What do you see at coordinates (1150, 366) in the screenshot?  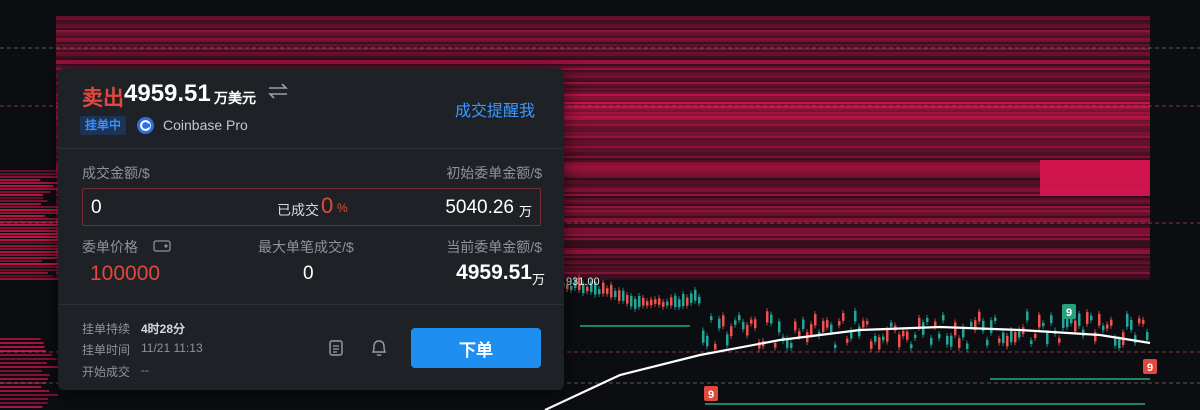 I see `sell-signal-marker-right: 9` at bounding box center [1150, 366].